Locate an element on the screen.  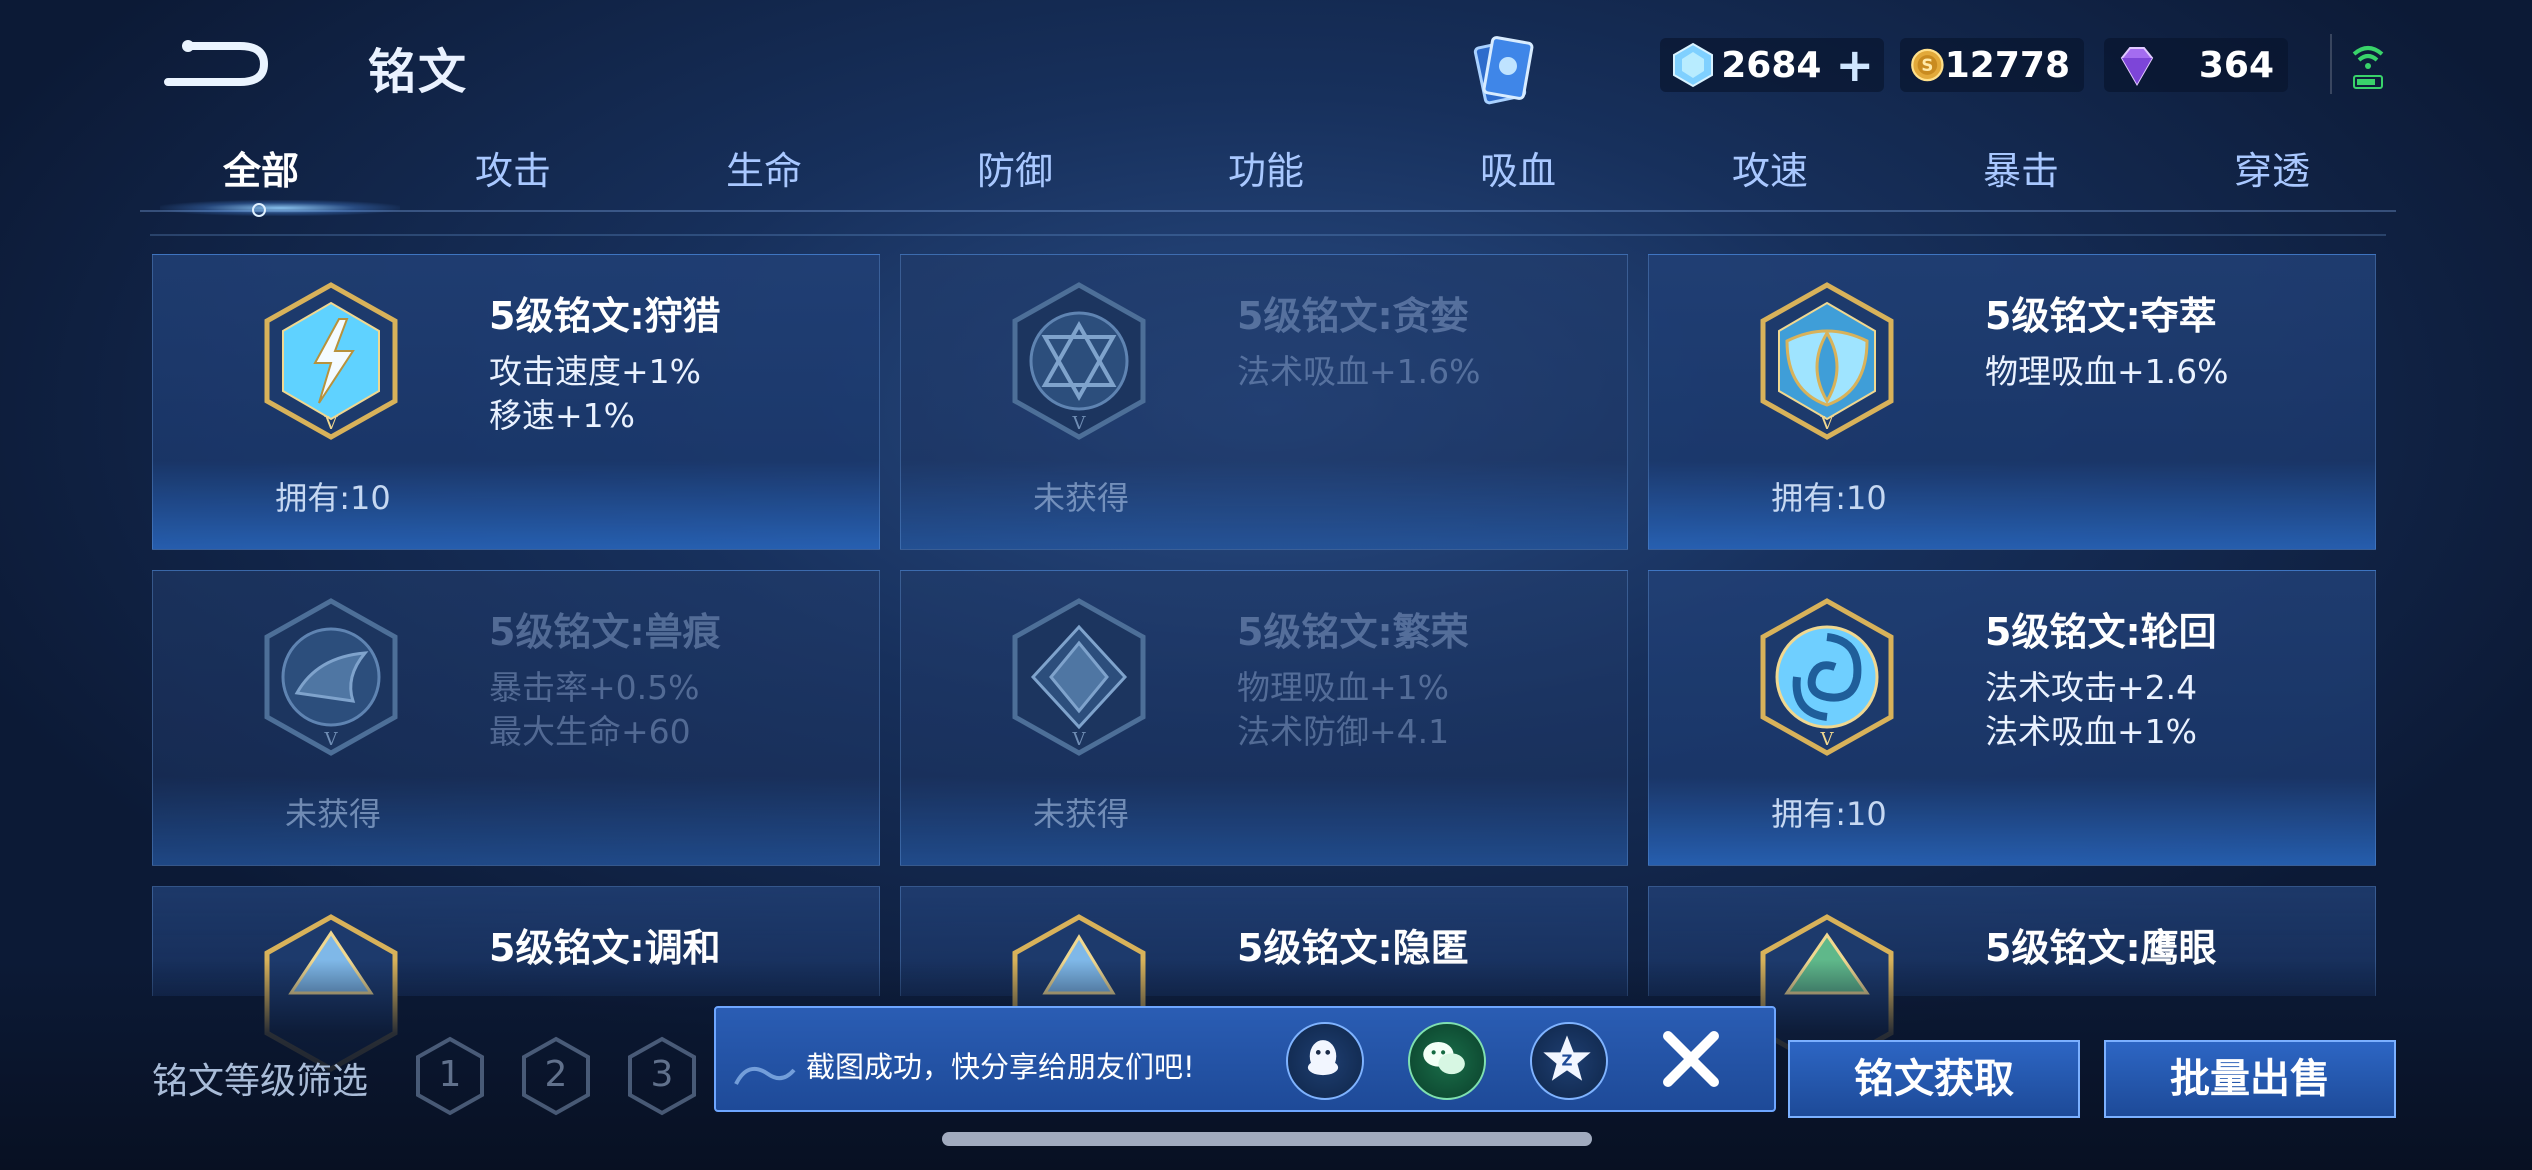
svg-text: Z is located at coordinates (1567, 1061).